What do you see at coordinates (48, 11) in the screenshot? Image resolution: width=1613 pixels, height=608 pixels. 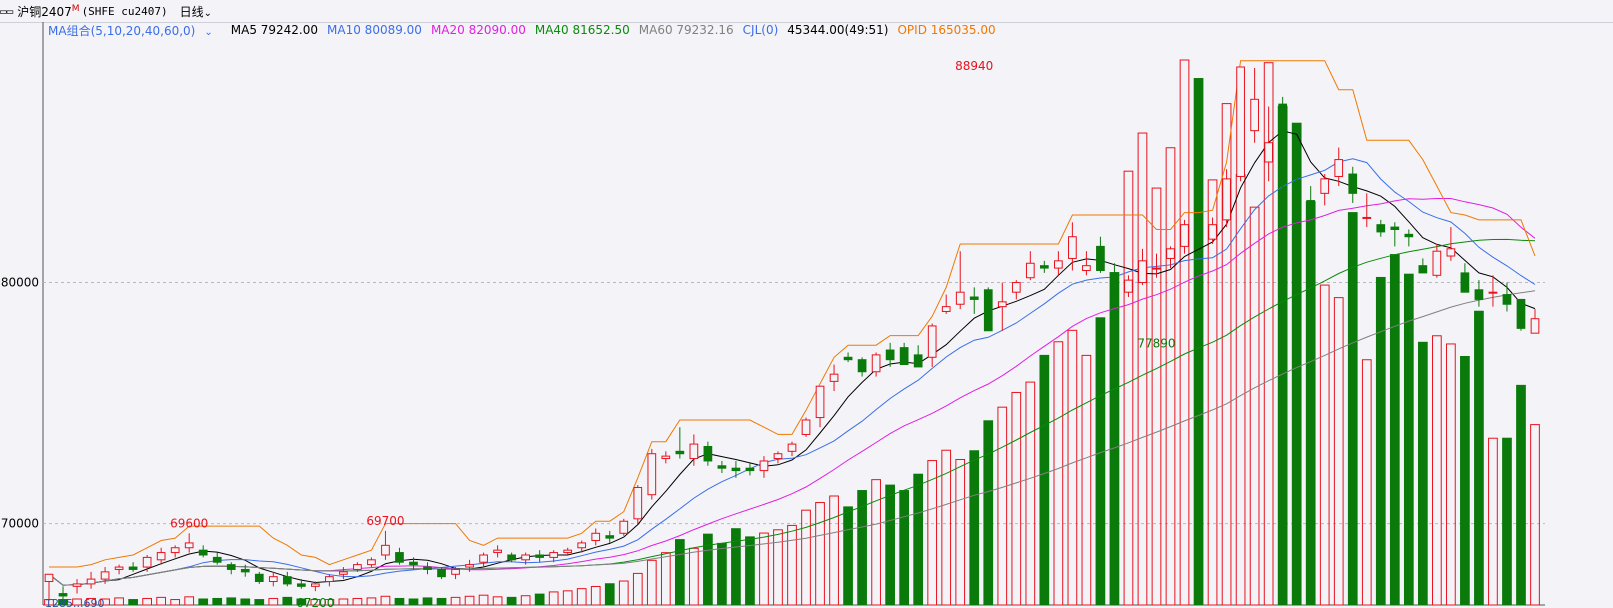 I see `symbol-name: 沪铜2407M` at bounding box center [48, 11].